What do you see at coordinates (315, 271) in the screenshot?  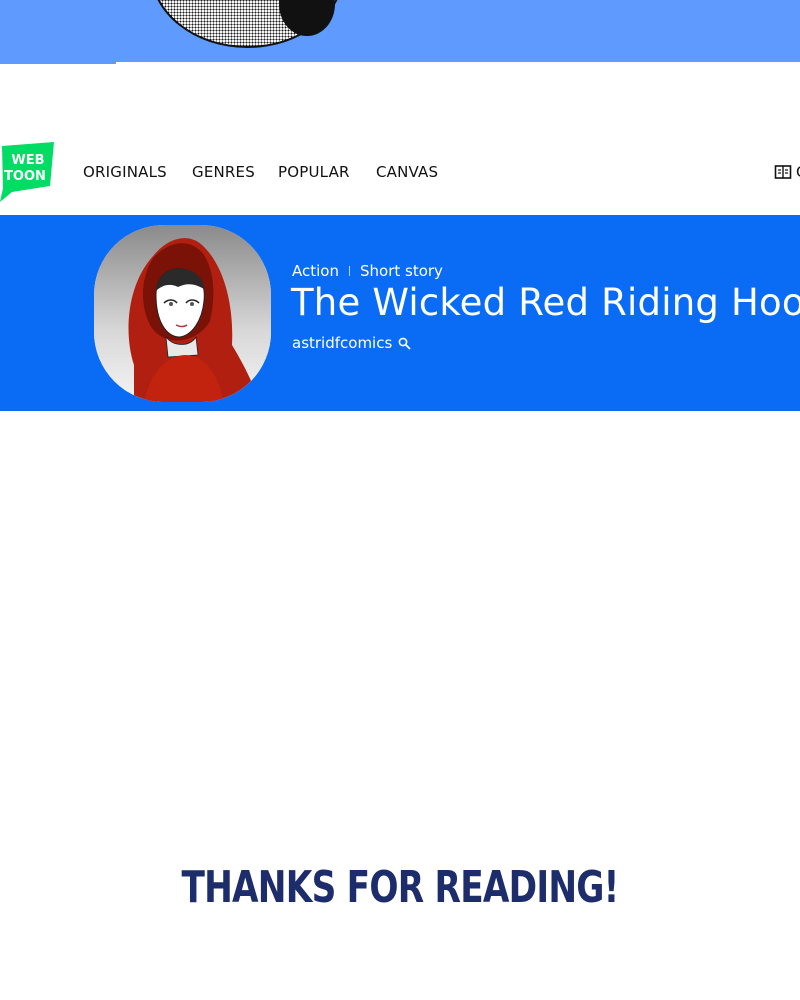 I see `genre-label: Action` at bounding box center [315, 271].